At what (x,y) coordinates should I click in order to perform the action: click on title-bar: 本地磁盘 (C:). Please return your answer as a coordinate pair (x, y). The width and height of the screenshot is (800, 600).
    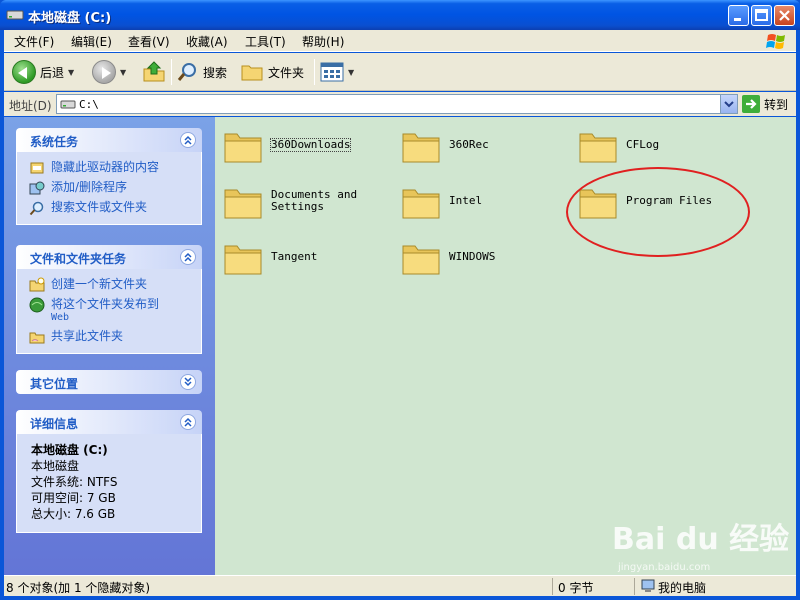
    Looking at the image, I should click on (400, 15).